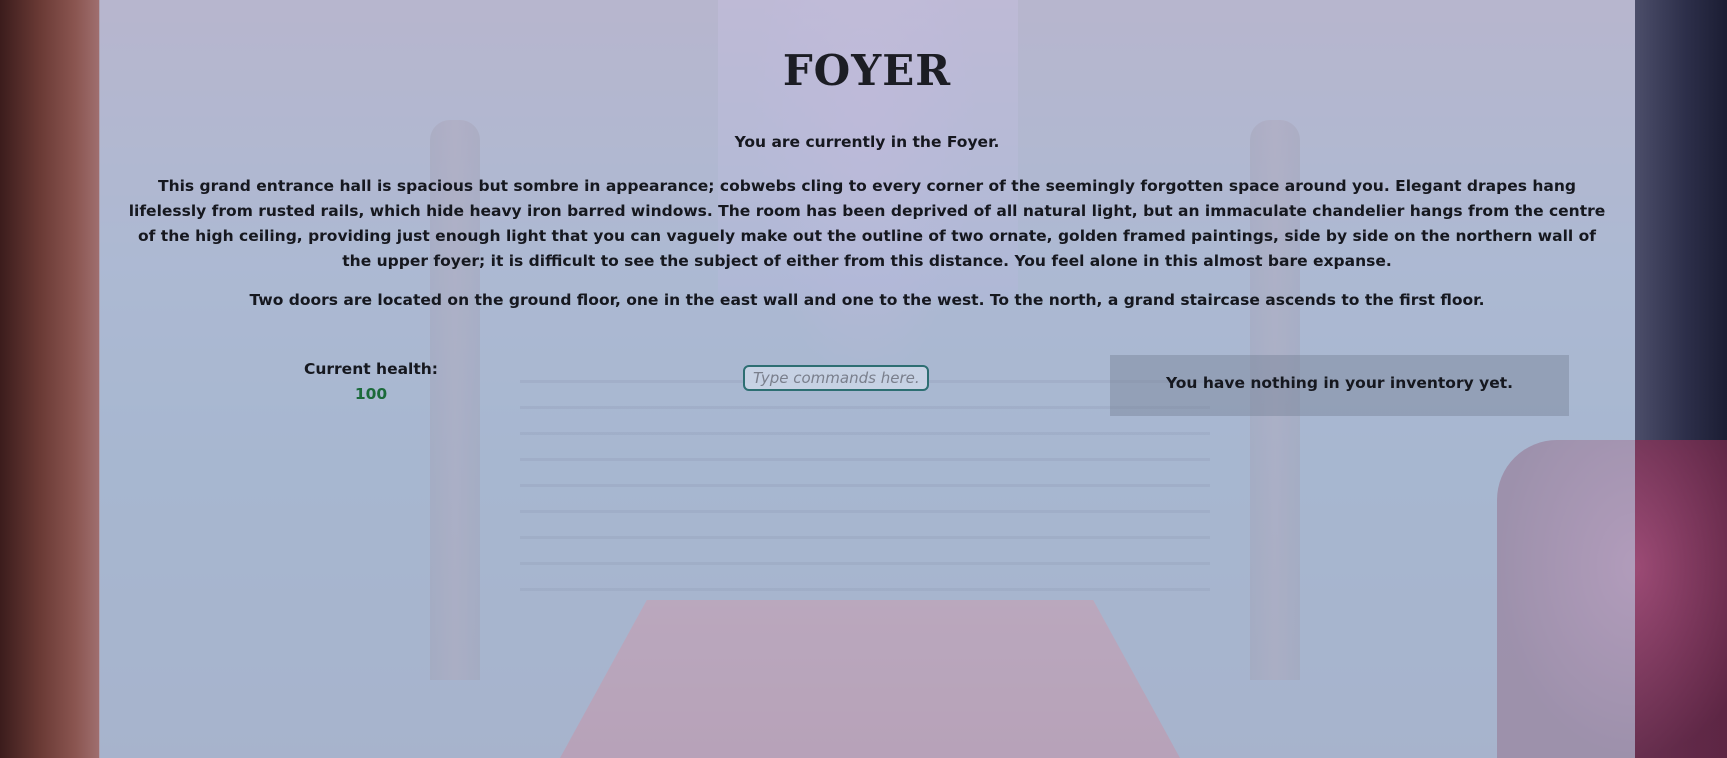  I want to click on inventory-message: You have nothing in your inventory yet., so click(1339, 382).